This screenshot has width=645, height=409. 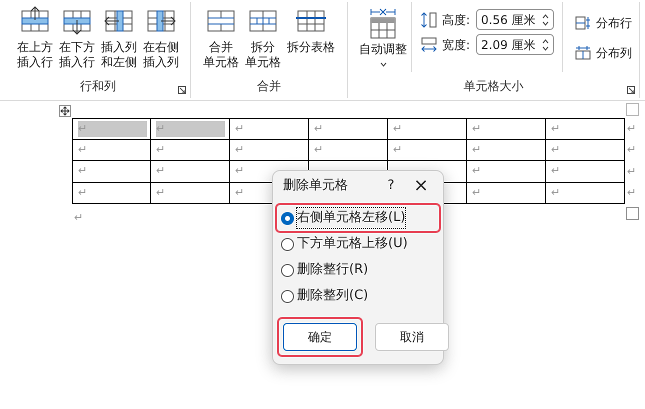 What do you see at coordinates (324, 296) in the screenshot?
I see `radio-option: 删除整列(C)` at bounding box center [324, 296].